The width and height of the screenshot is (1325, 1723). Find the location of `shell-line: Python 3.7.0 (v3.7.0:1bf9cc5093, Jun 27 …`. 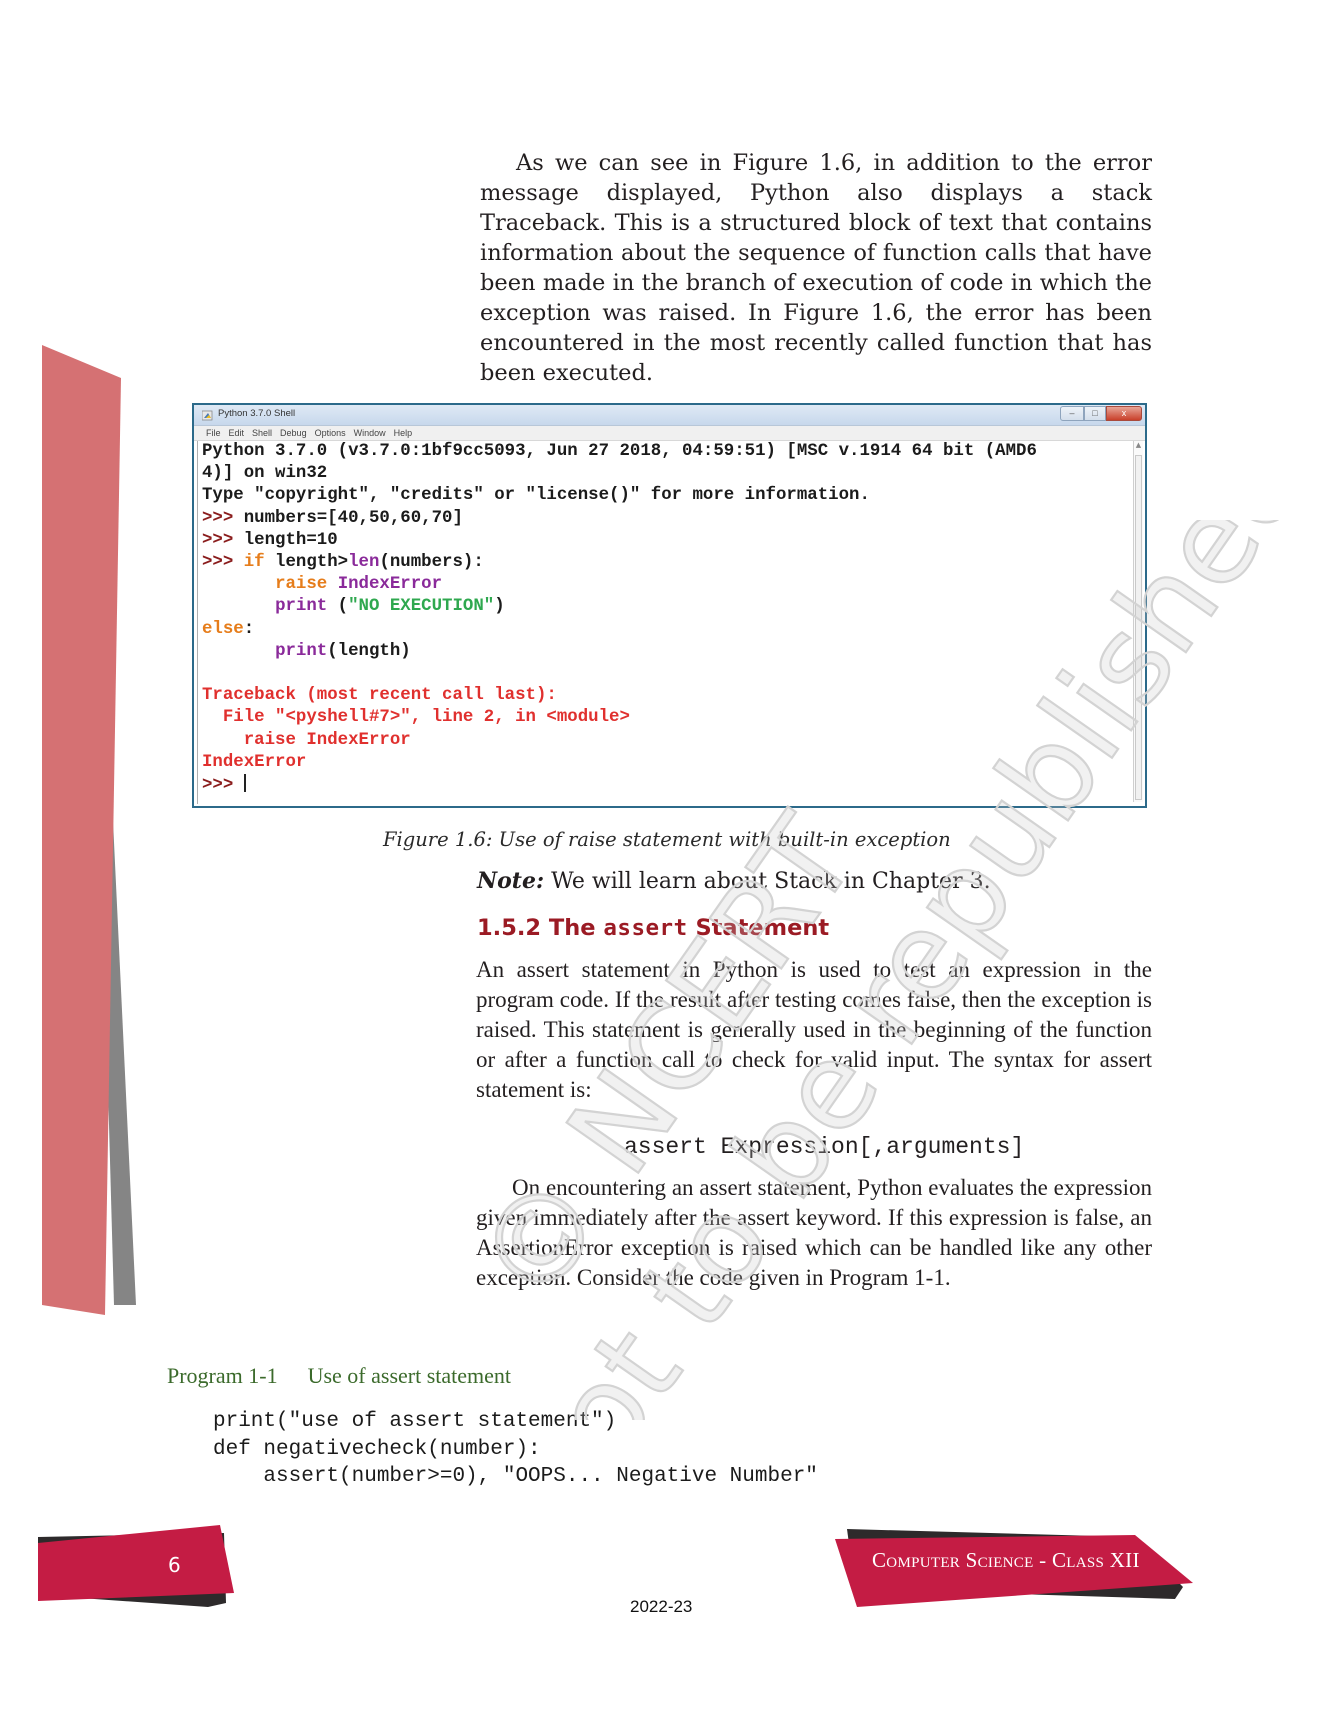

shell-line: Python 3.7.0 (v3.7.0:1bf9cc5093, Jun 27 … is located at coordinates (619, 451).